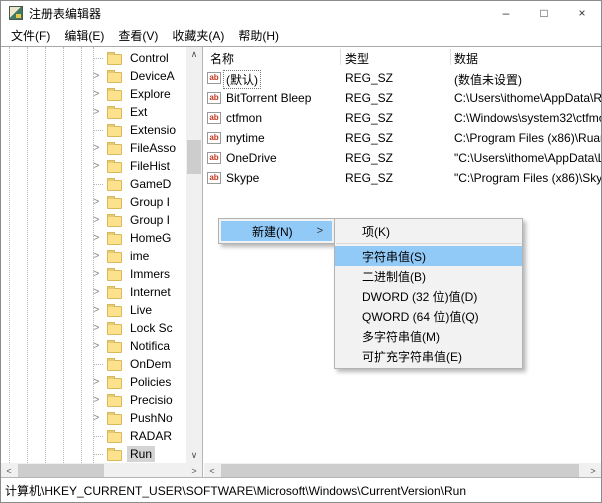 This screenshot has height=503, width=602. I want to click on tree-item-internet: > Internet, so click(93, 292).